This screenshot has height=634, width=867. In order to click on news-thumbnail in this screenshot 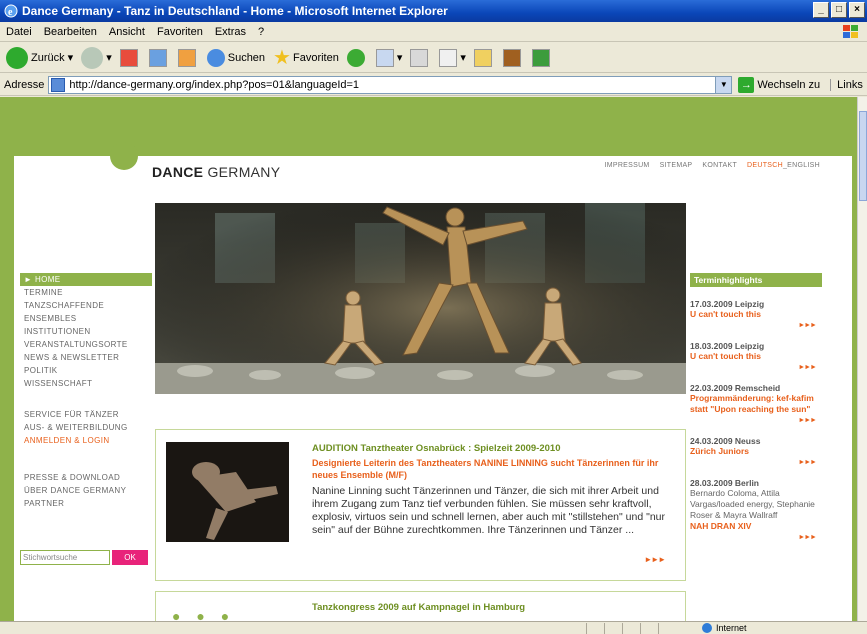, I will do `click(227, 492)`.